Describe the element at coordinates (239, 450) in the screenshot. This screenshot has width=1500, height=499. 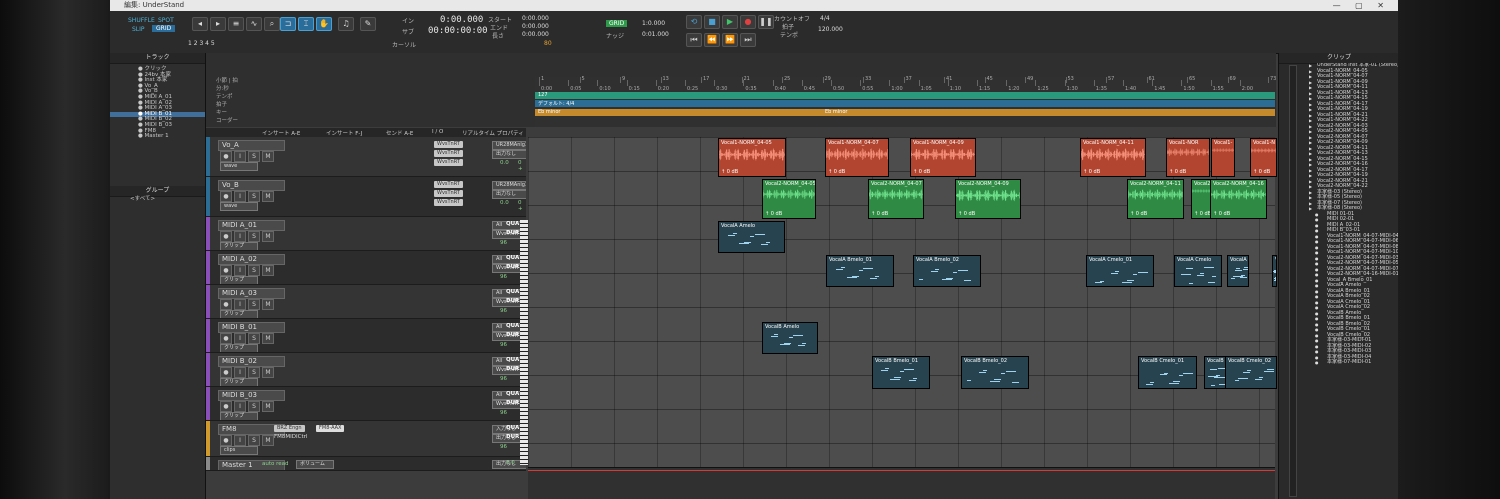
I see `track-view-selector: clips` at that location.